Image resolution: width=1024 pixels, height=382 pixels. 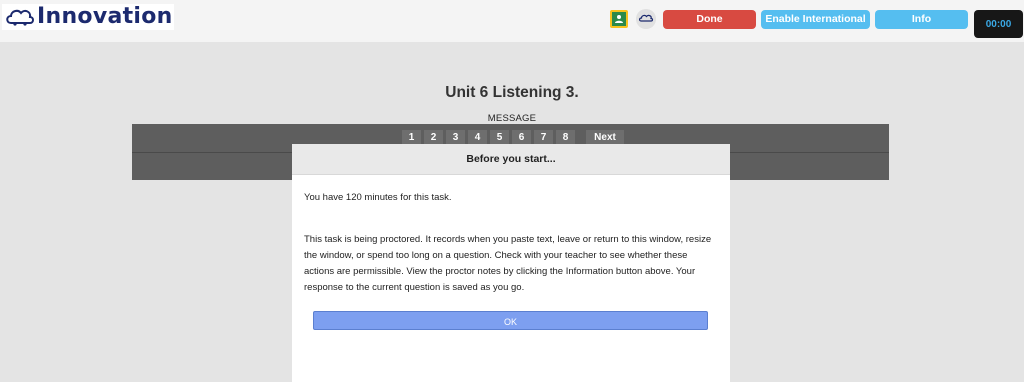 I want to click on info-button: Info, so click(x=921, y=19).